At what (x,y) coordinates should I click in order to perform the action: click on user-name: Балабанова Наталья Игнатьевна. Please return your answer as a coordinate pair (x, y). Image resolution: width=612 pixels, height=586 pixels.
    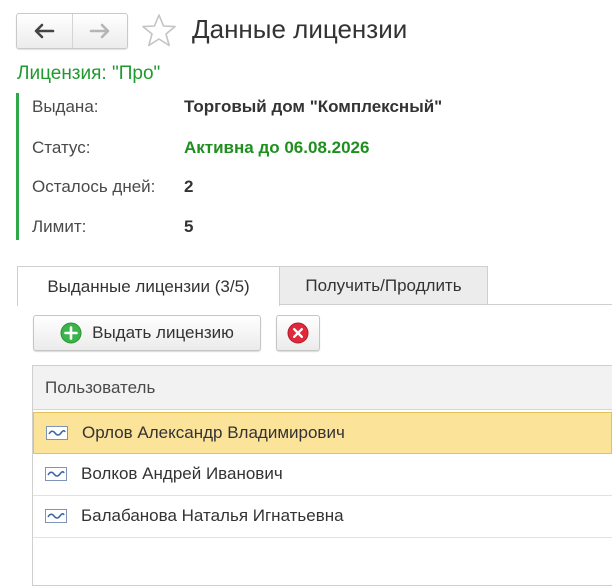
    Looking at the image, I should click on (212, 515).